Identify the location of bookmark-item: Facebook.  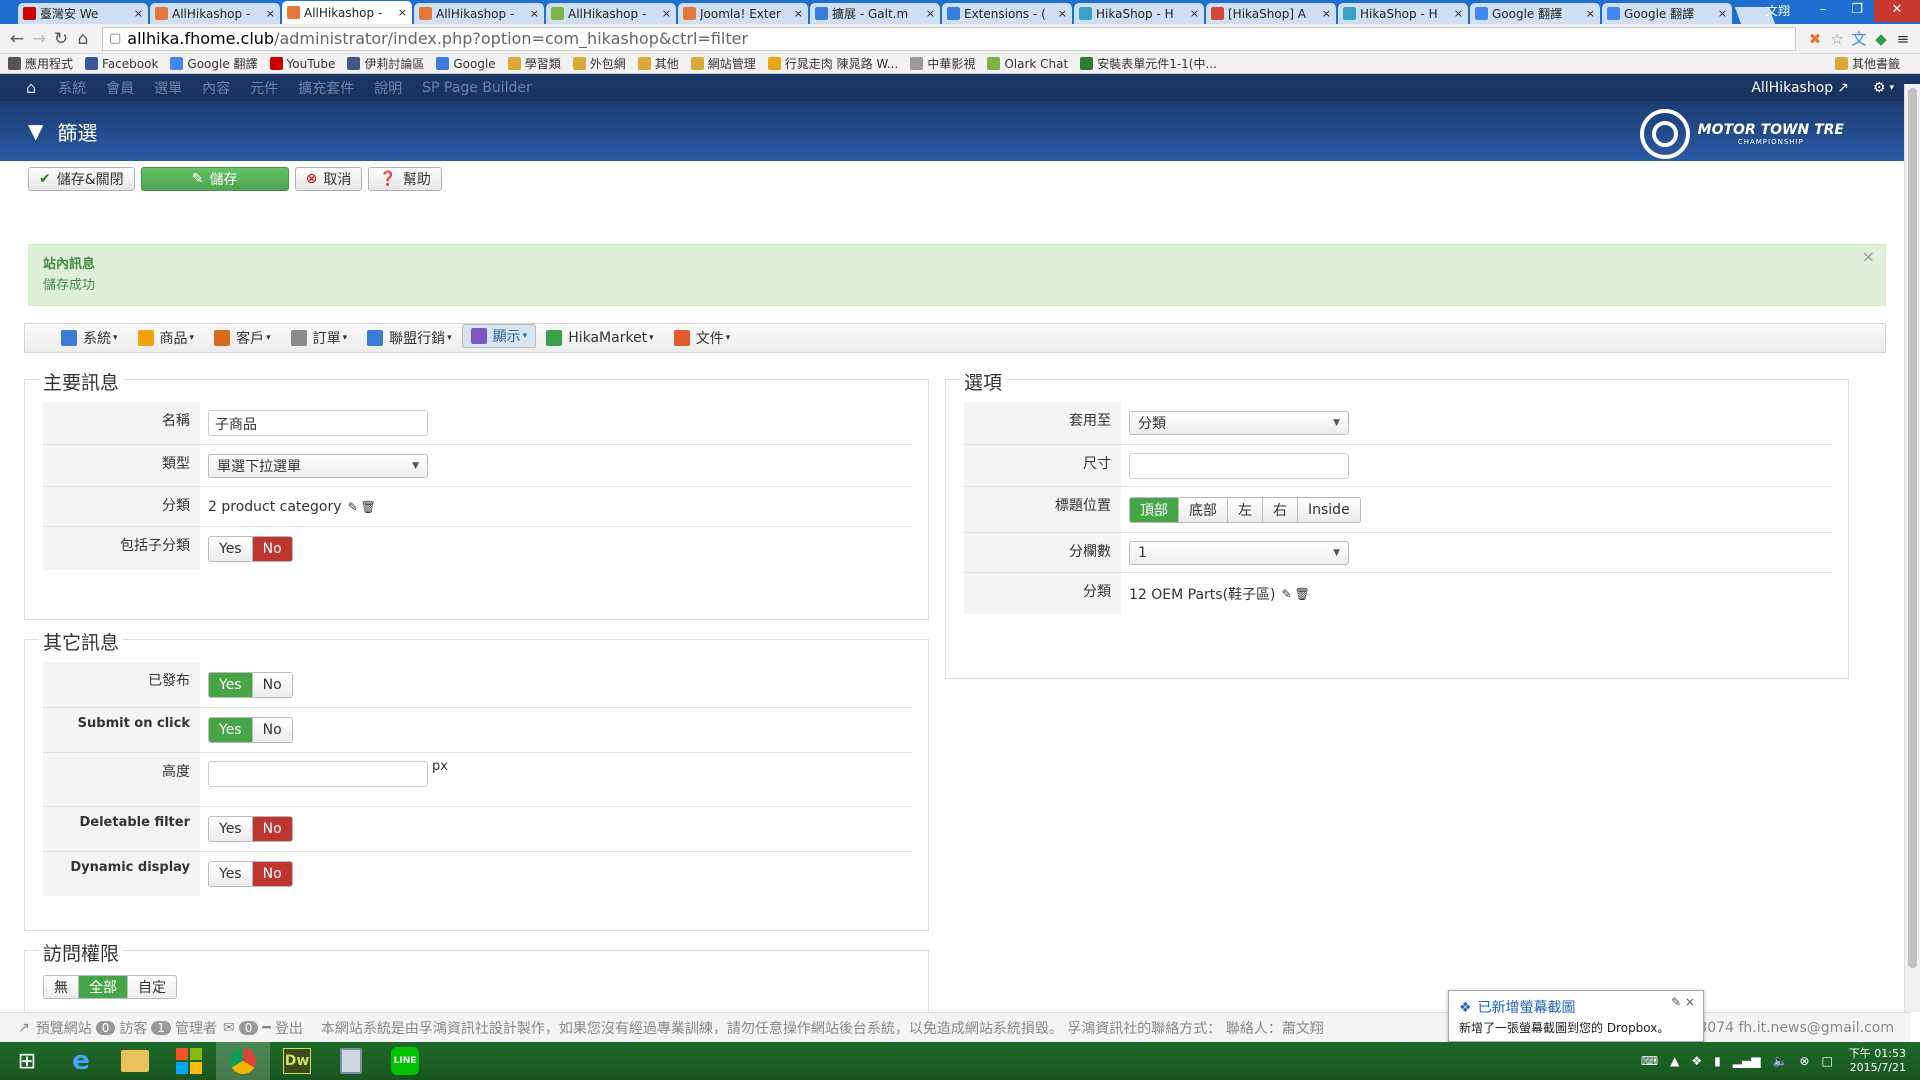
(121, 64).